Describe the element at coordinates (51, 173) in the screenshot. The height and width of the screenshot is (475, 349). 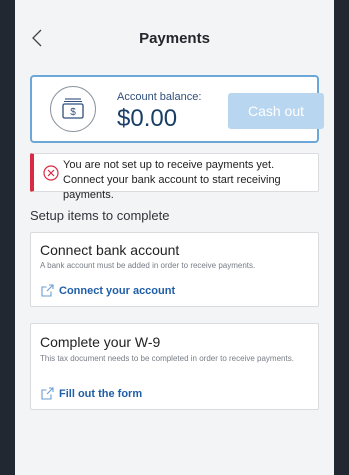
I see `error-circle-x-icon` at that location.